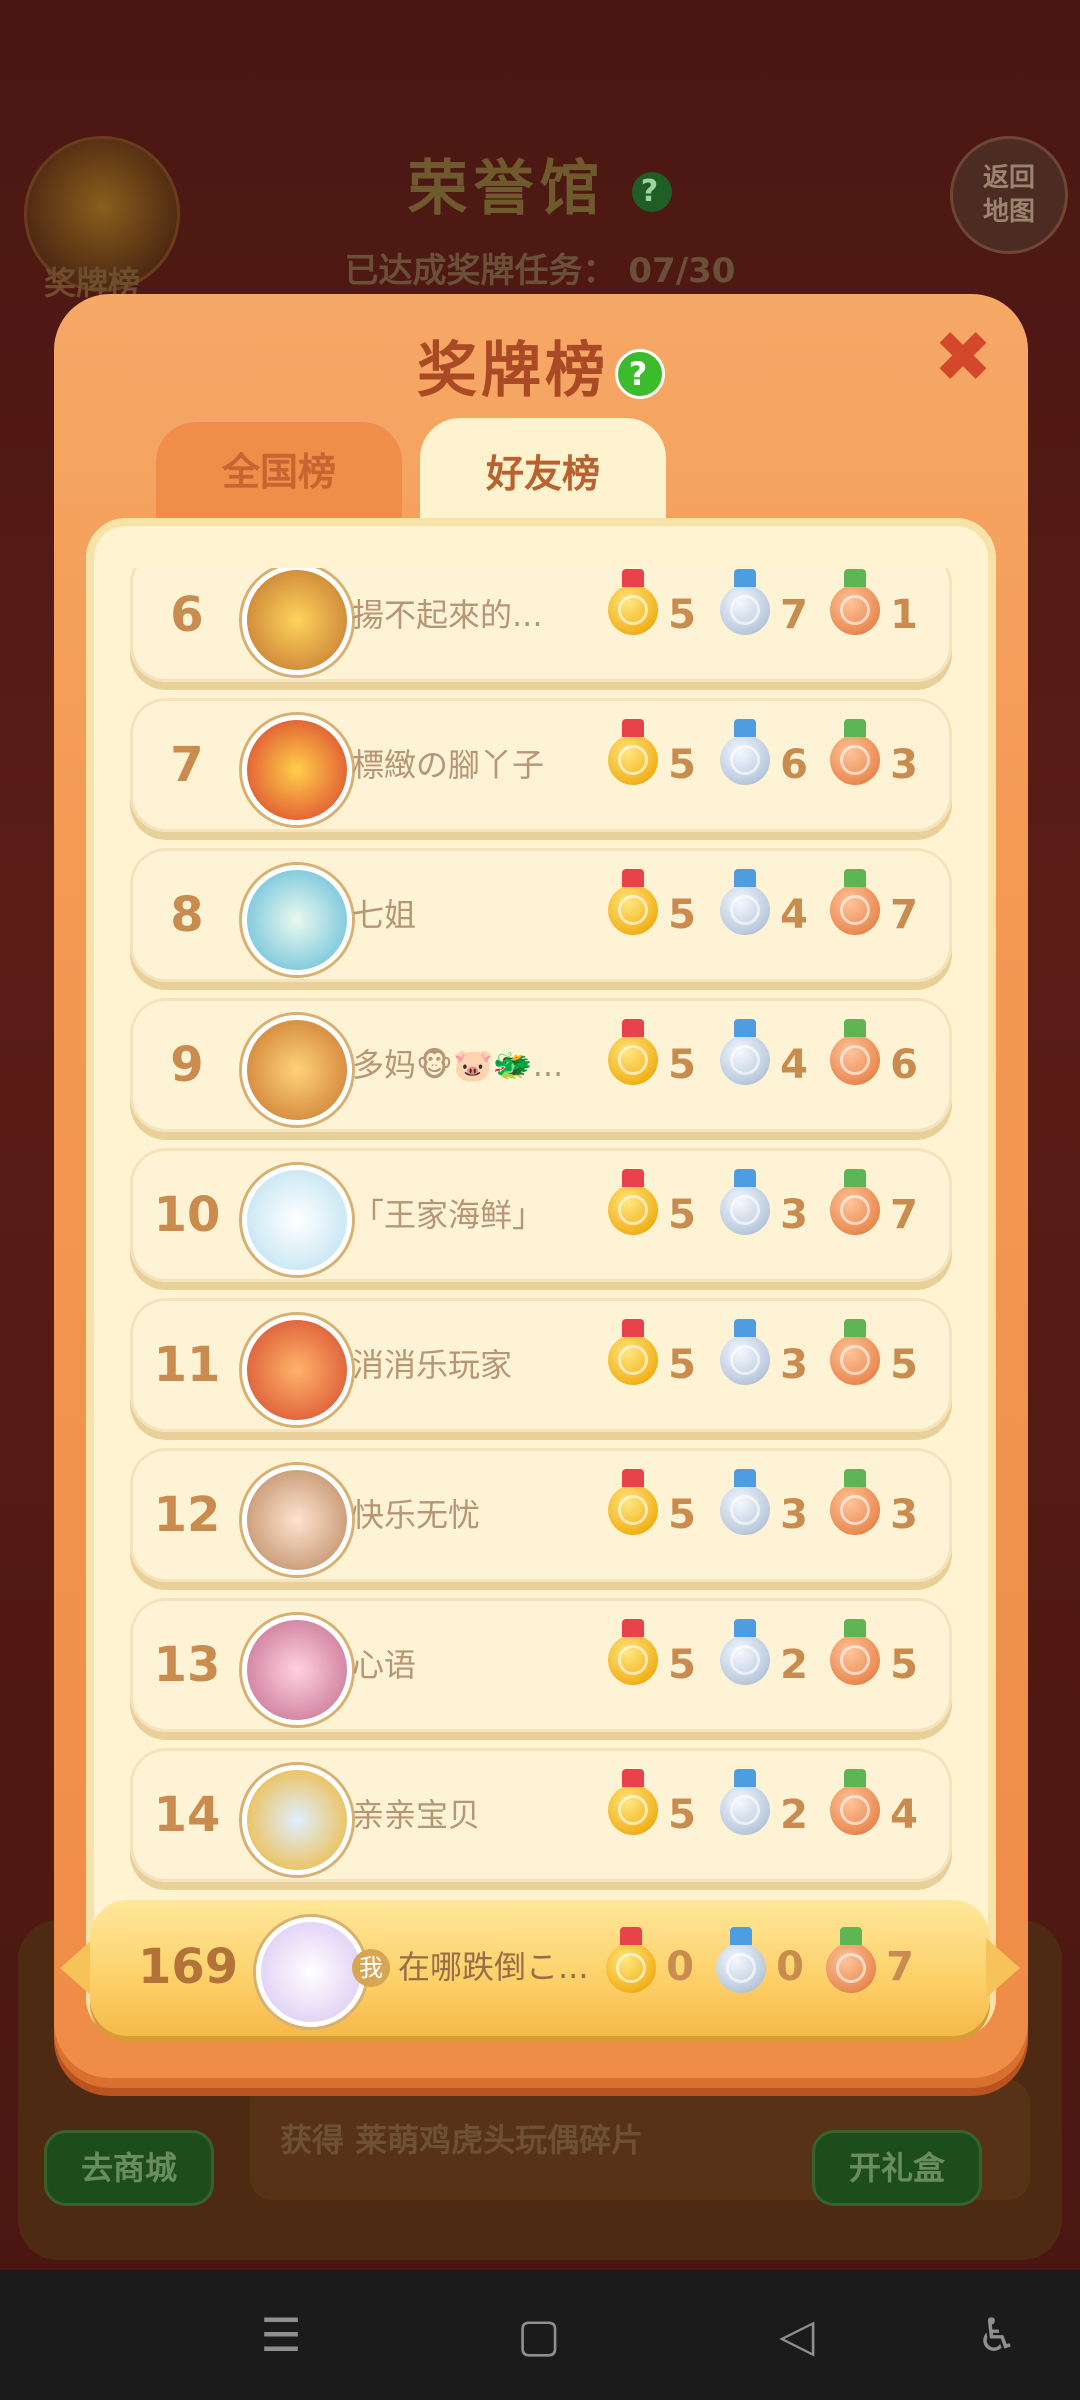  What do you see at coordinates (371, 1968) in the screenshot?
I see `me-badge: 我` at bounding box center [371, 1968].